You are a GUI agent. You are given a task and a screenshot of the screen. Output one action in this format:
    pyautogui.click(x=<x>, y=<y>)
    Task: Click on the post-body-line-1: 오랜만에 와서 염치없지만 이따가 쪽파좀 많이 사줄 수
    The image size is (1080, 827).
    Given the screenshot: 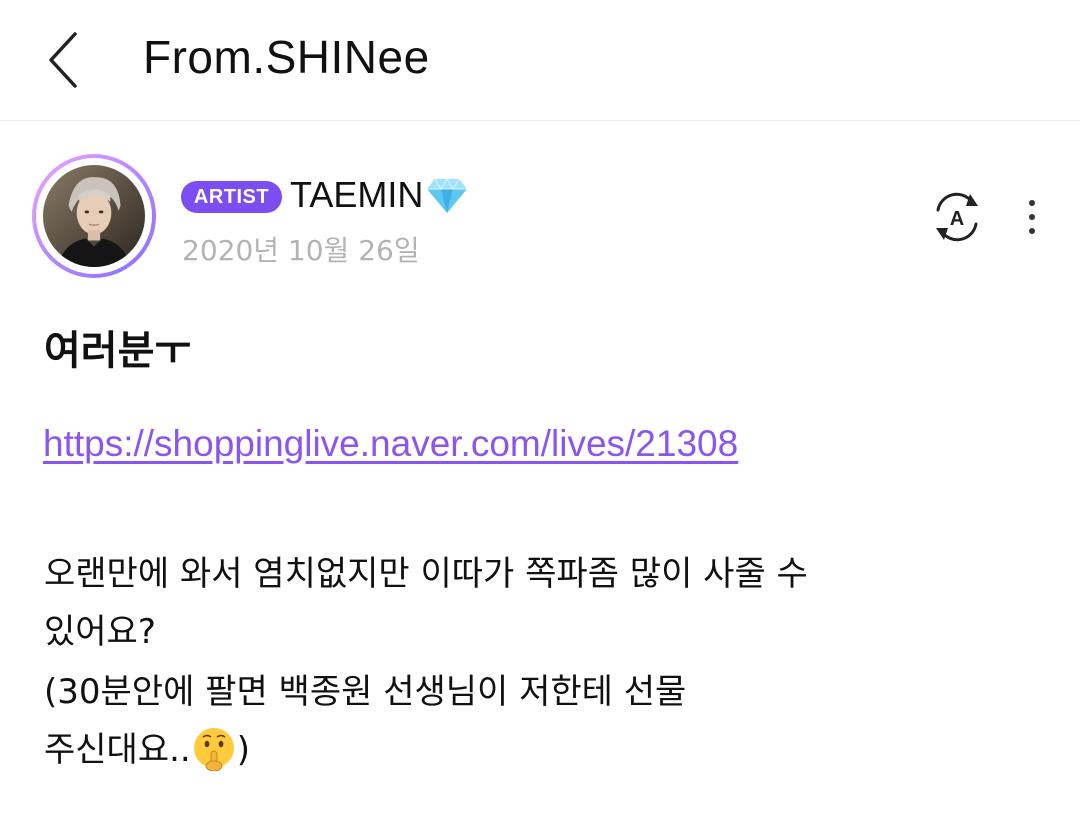 What is the action you would take?
    pyautogui.click(x=426, y=574)
    